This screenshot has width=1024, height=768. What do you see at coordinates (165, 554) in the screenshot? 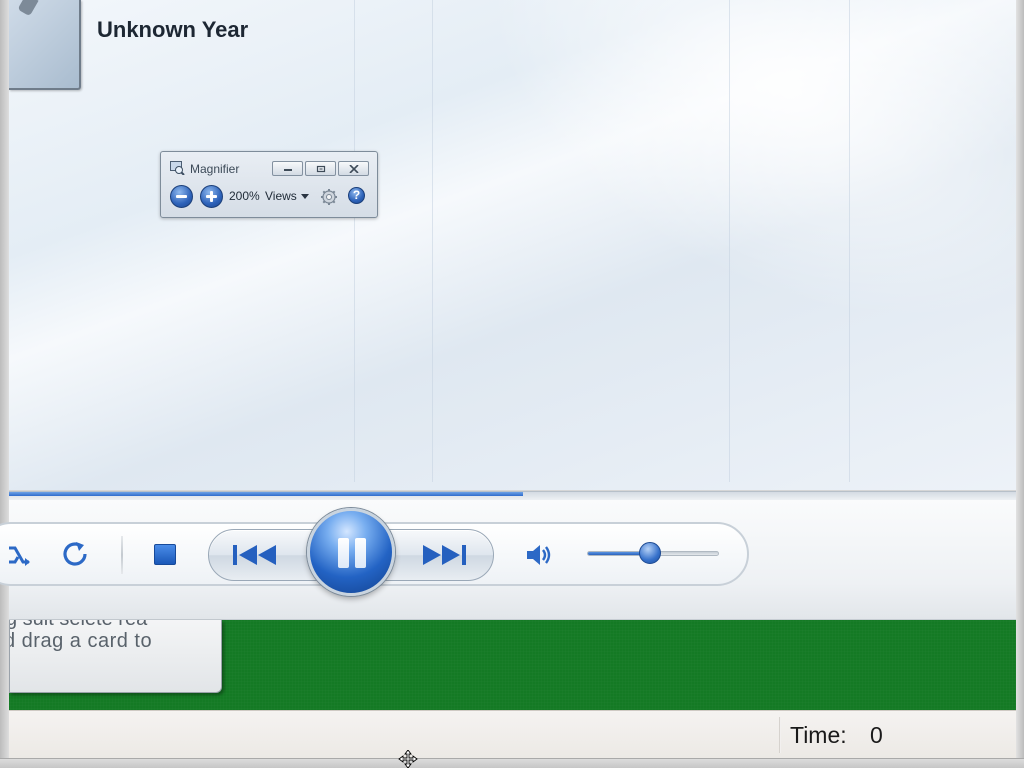
I see `stop-button` at bounding box center [165, 554].